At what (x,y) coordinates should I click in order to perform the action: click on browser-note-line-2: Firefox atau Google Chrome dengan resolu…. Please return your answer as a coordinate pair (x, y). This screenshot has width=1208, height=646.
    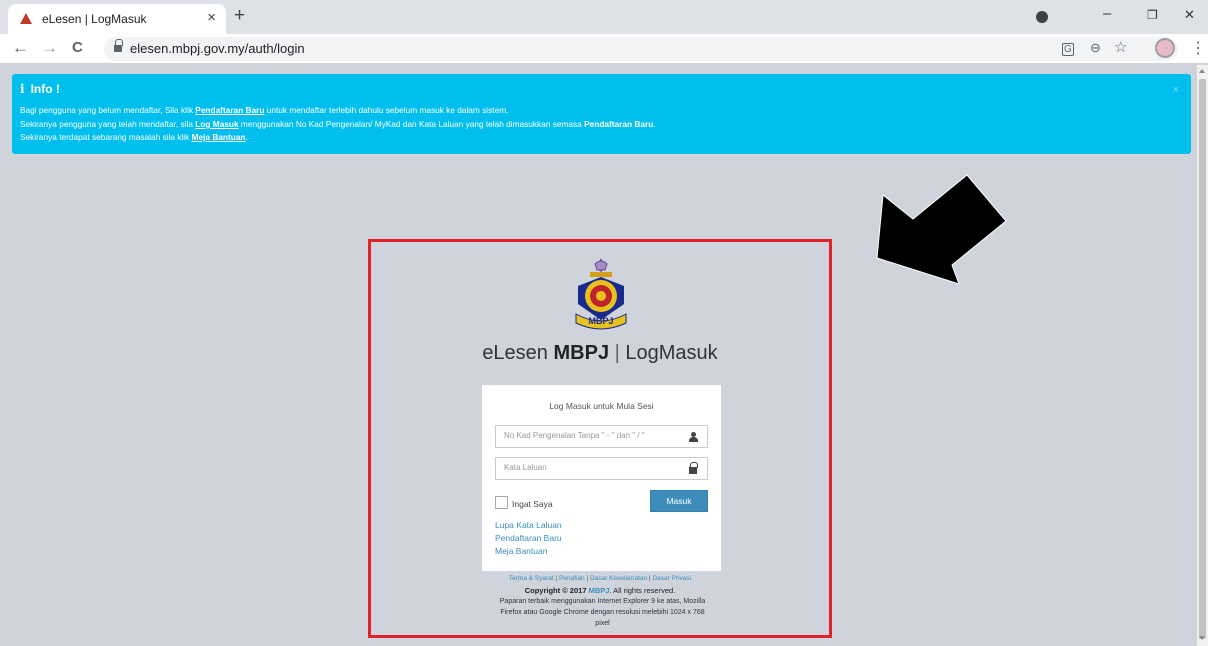
    Looking at the image, I should click on (602, 612).